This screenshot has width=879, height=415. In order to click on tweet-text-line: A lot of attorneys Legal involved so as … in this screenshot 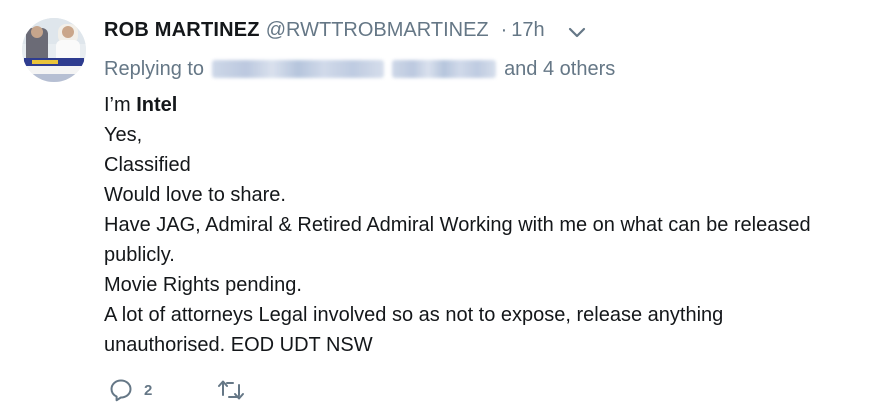, I will do `click(414, 315)`.